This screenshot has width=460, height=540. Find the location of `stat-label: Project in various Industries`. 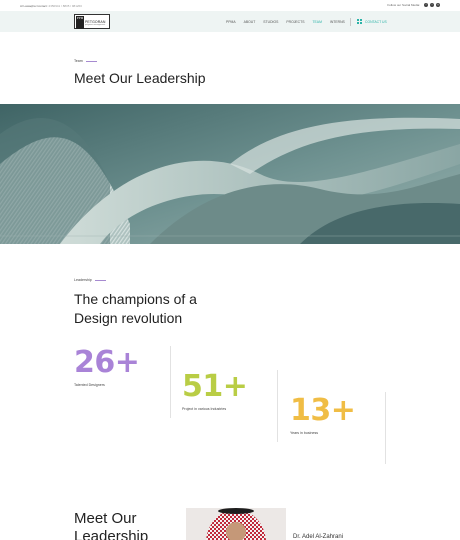

stat-label: Project in various Industries is located at coordinates (204, 409).